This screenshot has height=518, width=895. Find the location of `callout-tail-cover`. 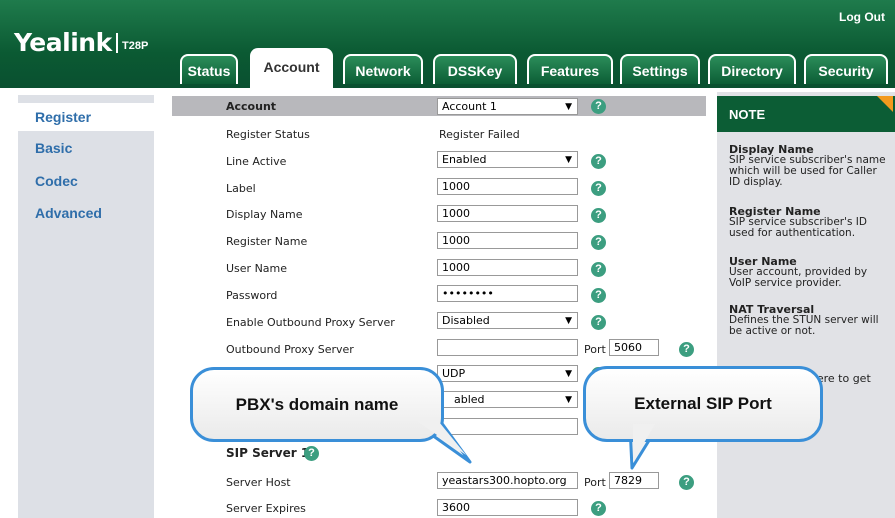

callout-tail-cover is located at coordinates (533, 439).